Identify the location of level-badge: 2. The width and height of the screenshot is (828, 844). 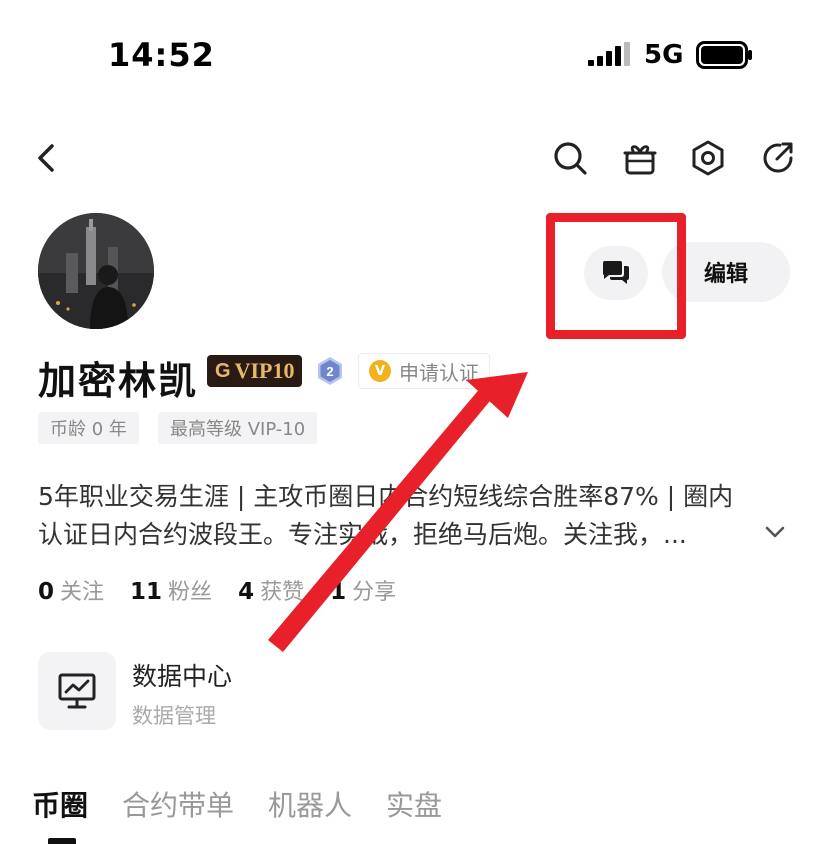
(330, 371).